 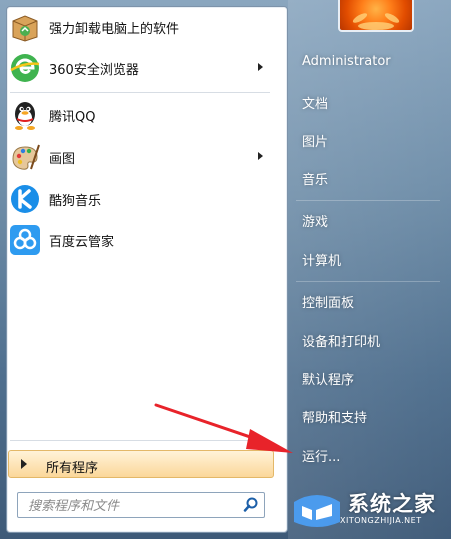 What do you see at coordinates (25, 68) in the screenshot?
I see `360-browser-icon` at bounding box center [25, 68].